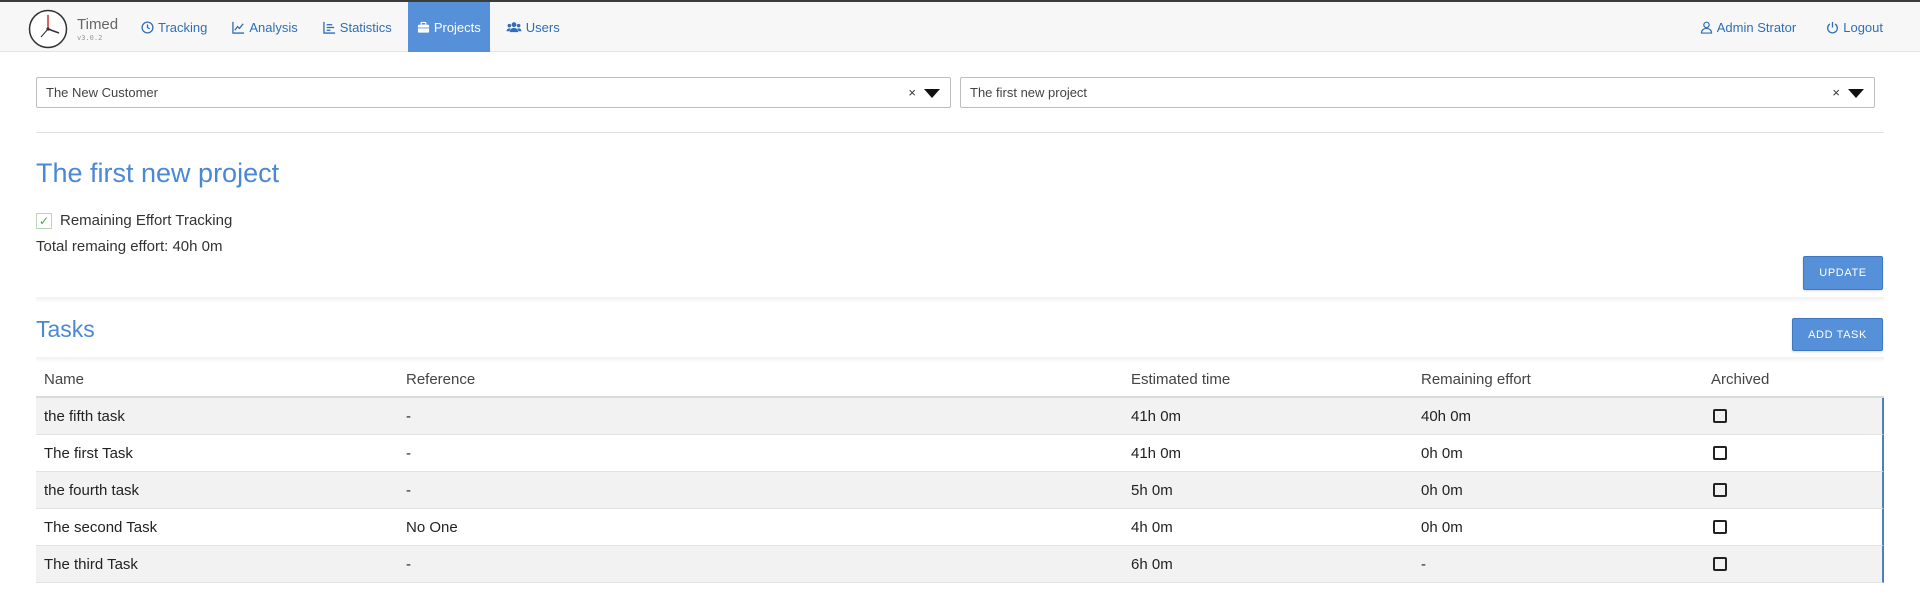  I want to click on column-header-estimated-time: Estimated time, so click(1268, 379).